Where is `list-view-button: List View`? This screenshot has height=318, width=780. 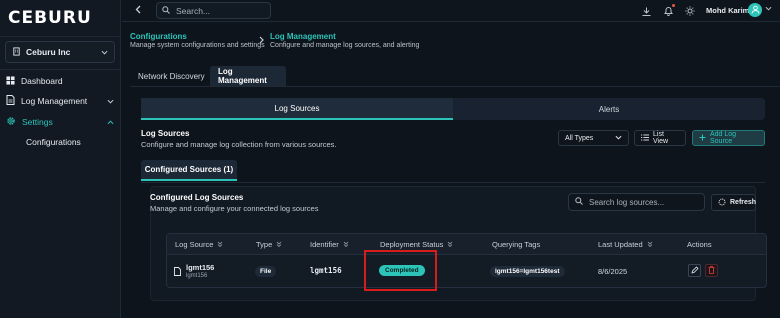 list-view-button: List View is located at coordinates (660, 138).